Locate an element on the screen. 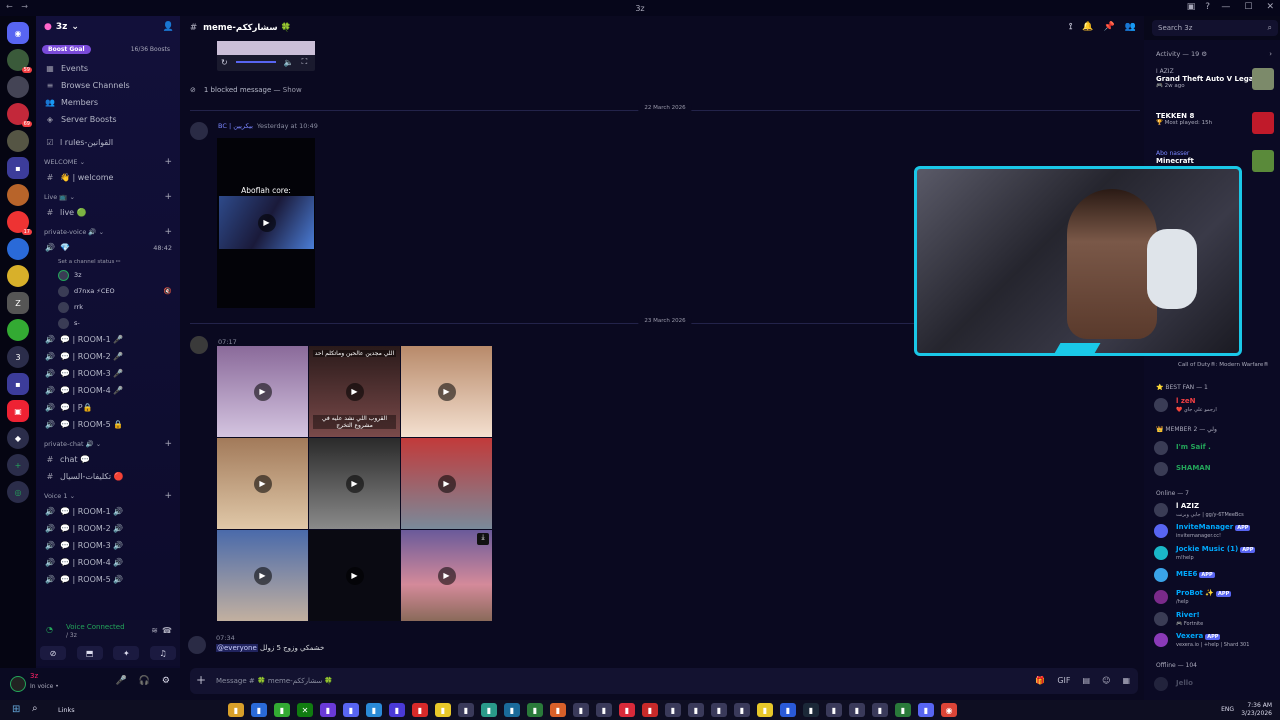 The width and height of the screenshot is (1280, 720). channel-welcome: # 👋 | welcome is located at coordinates (108, 177).